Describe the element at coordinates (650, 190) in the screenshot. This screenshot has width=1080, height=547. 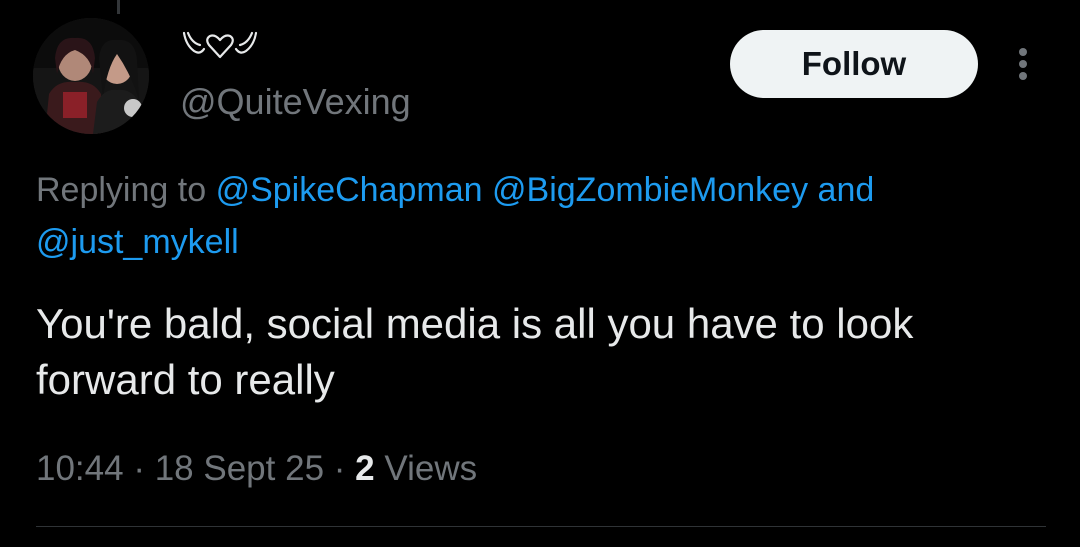
I see `mention-link: @BigZombieMonkey` at that location.